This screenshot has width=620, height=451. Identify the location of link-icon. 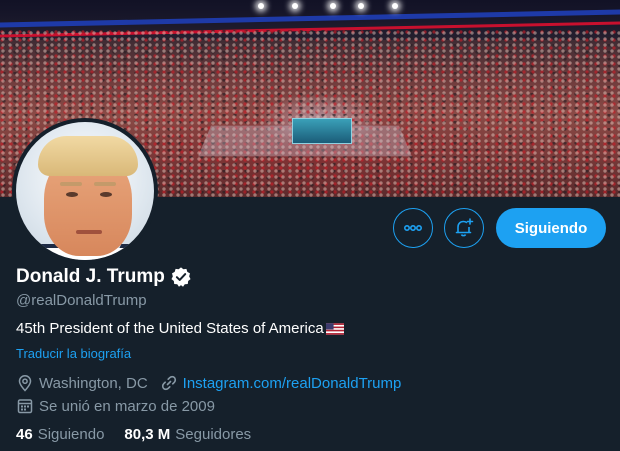
(168, 383).